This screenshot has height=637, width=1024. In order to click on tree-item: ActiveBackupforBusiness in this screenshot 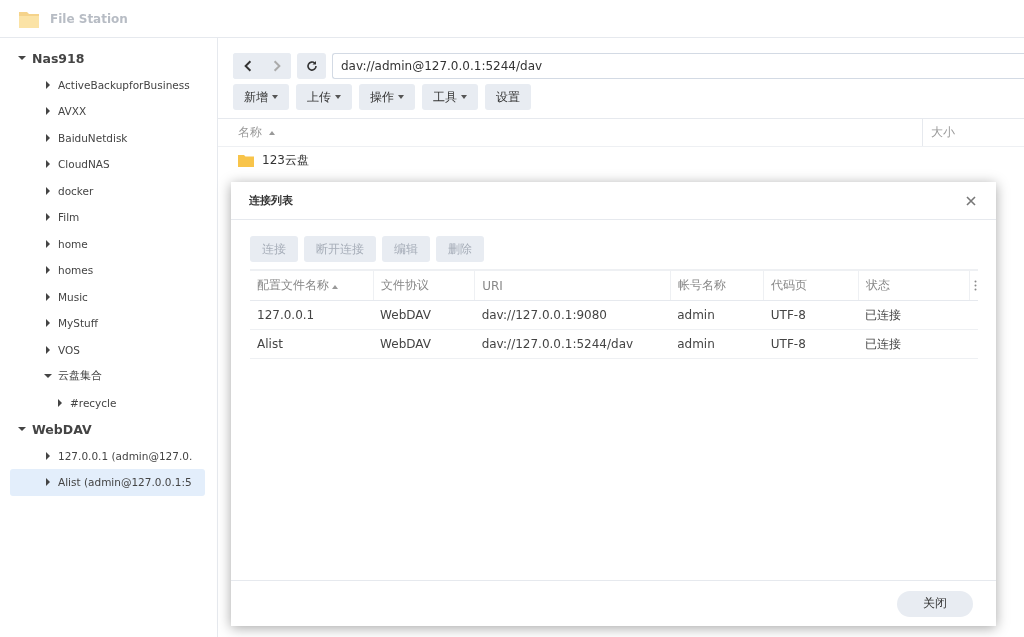, I will do `click(107, 84)`.